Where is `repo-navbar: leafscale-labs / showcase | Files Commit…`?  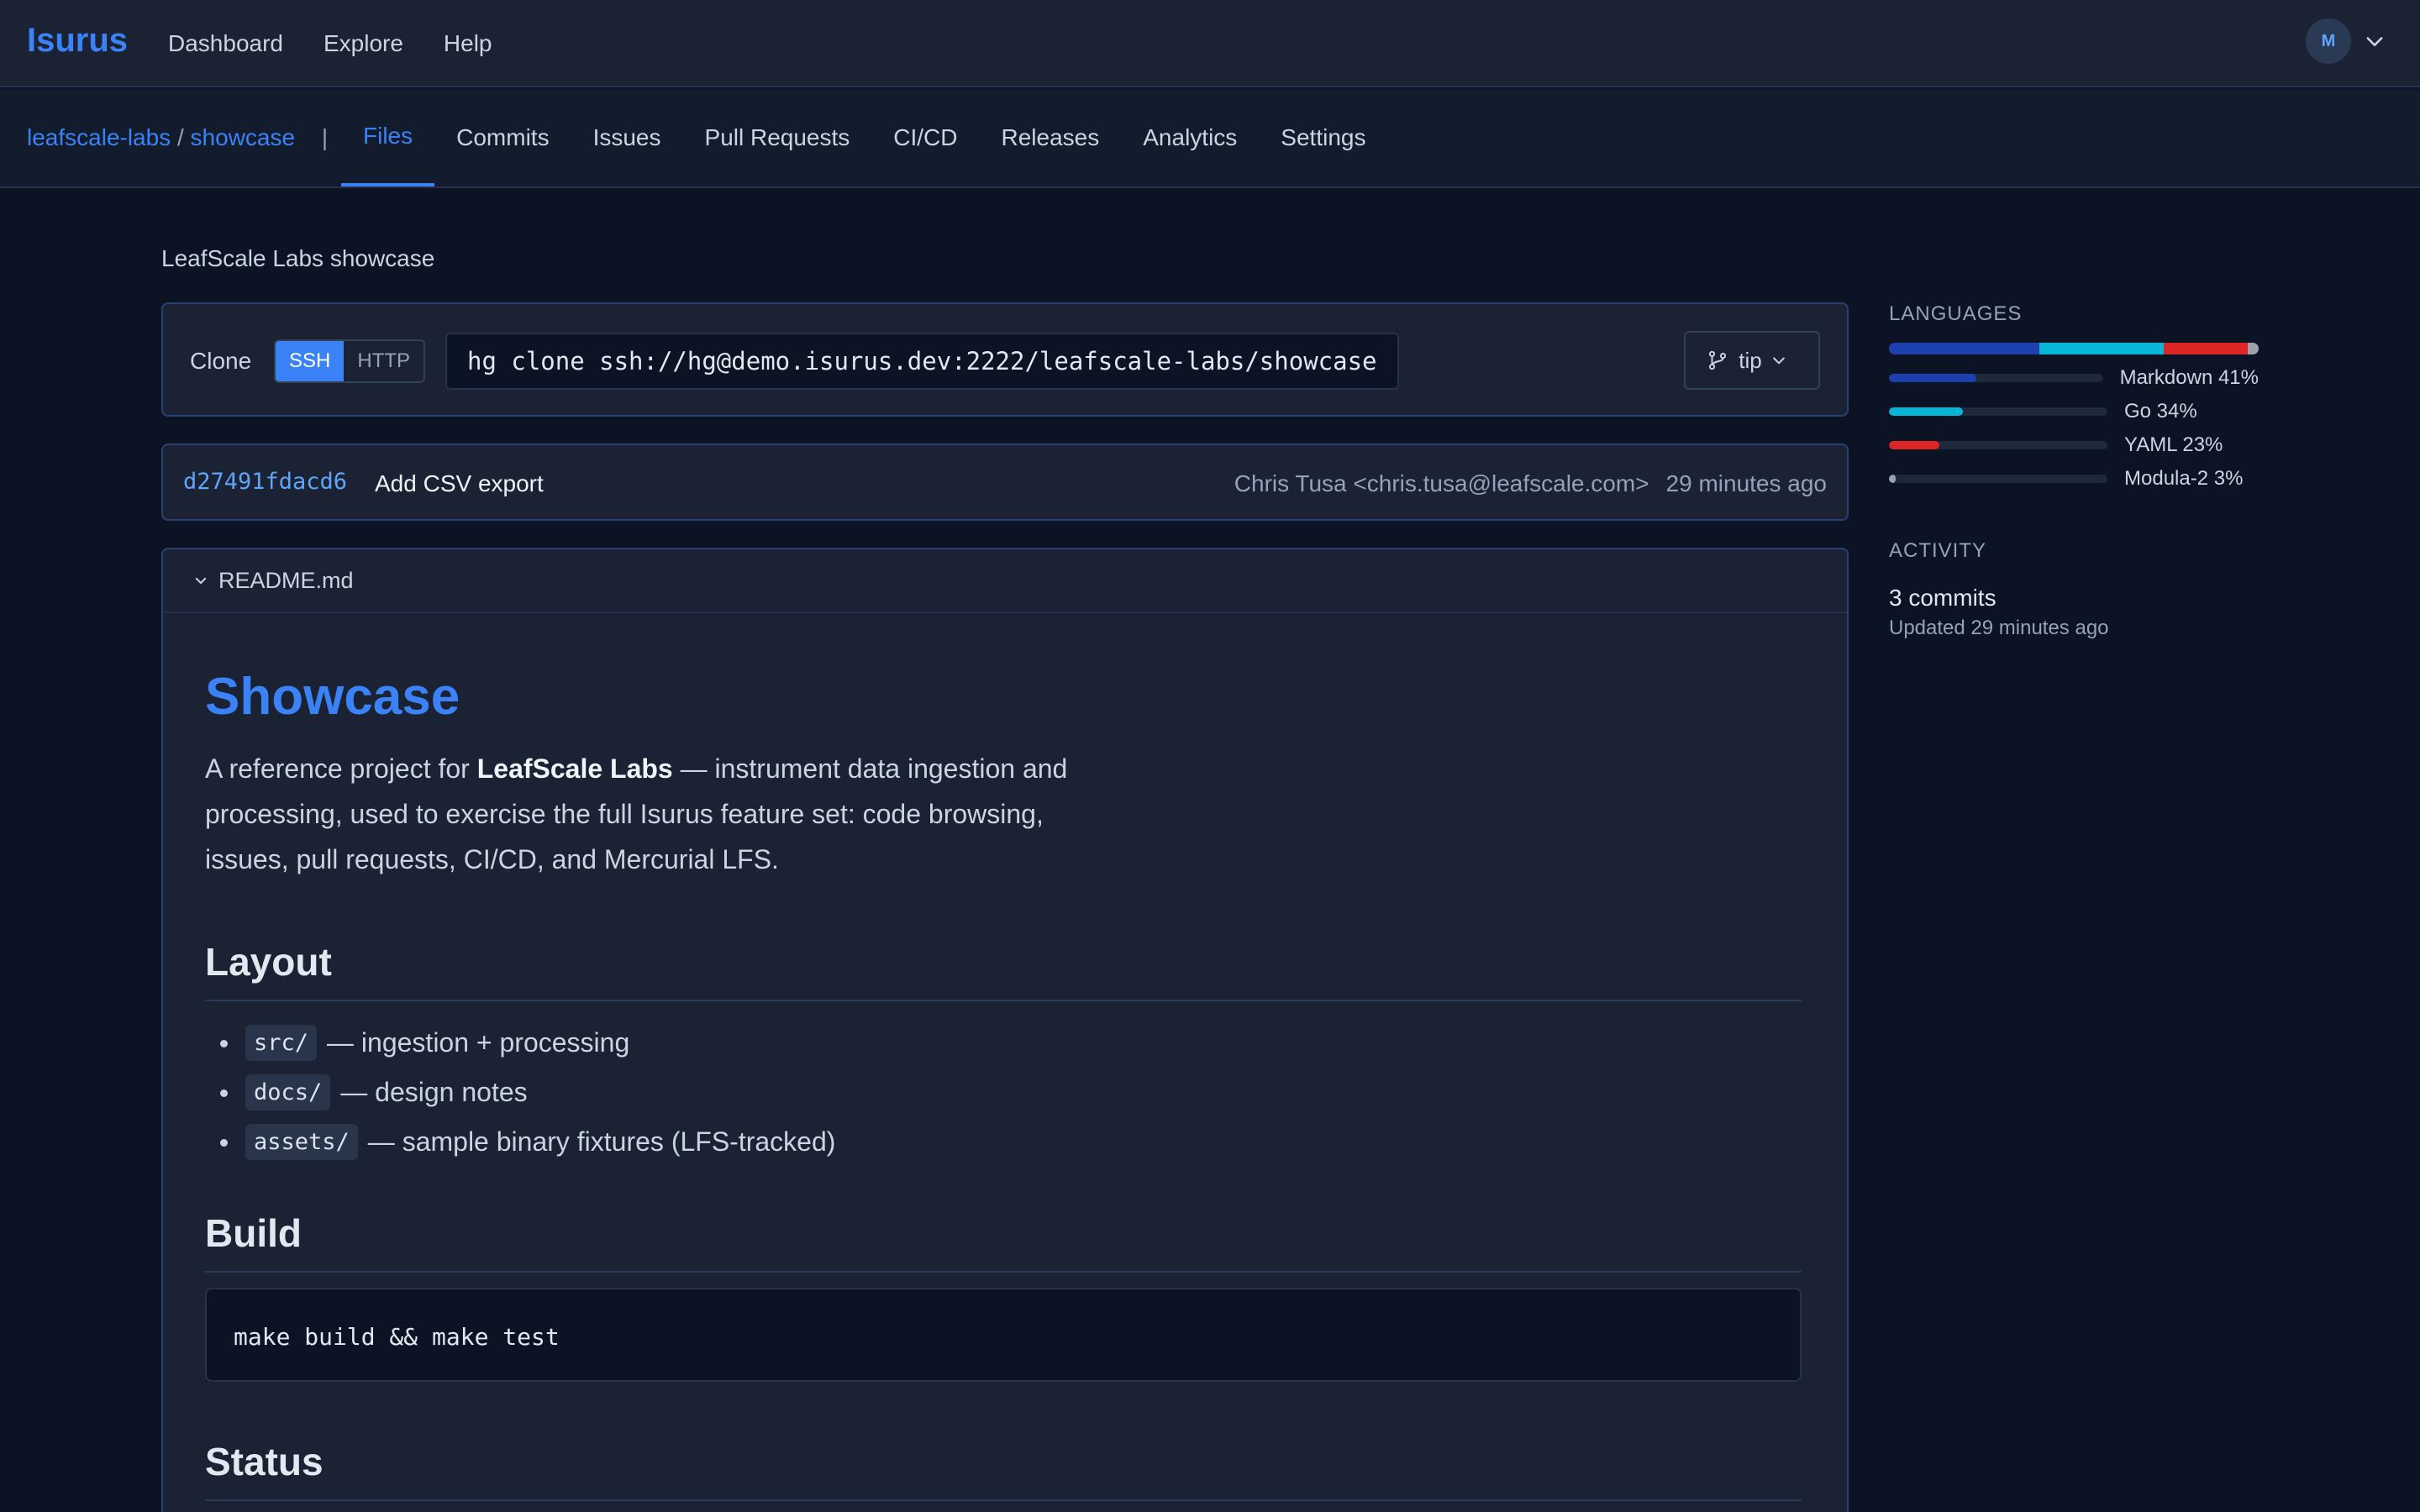
repo-navbar: leafscale-labs / showcase | Files Commit… is located at coordinates (1210, 138).